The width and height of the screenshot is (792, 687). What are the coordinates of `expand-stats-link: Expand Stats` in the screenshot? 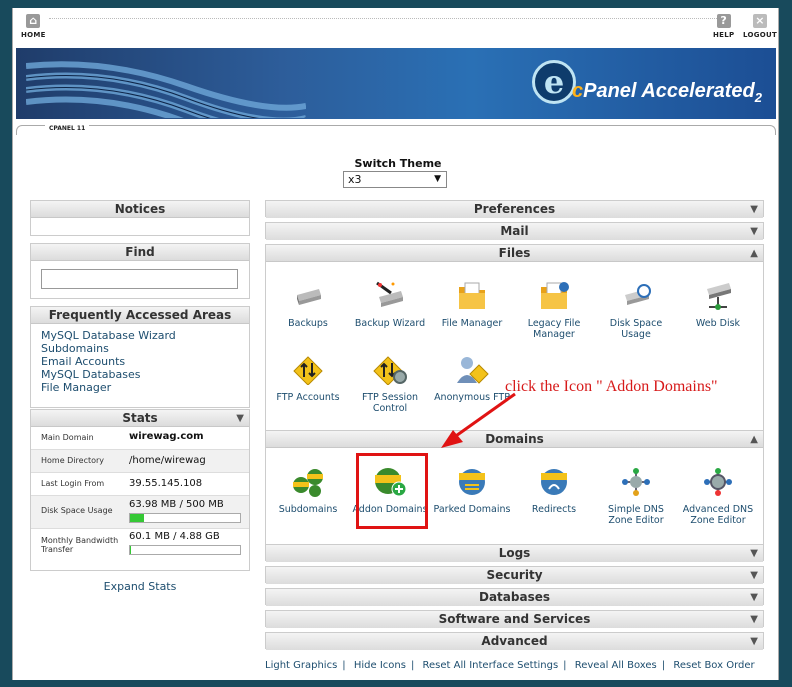 It's located at (140, 586).